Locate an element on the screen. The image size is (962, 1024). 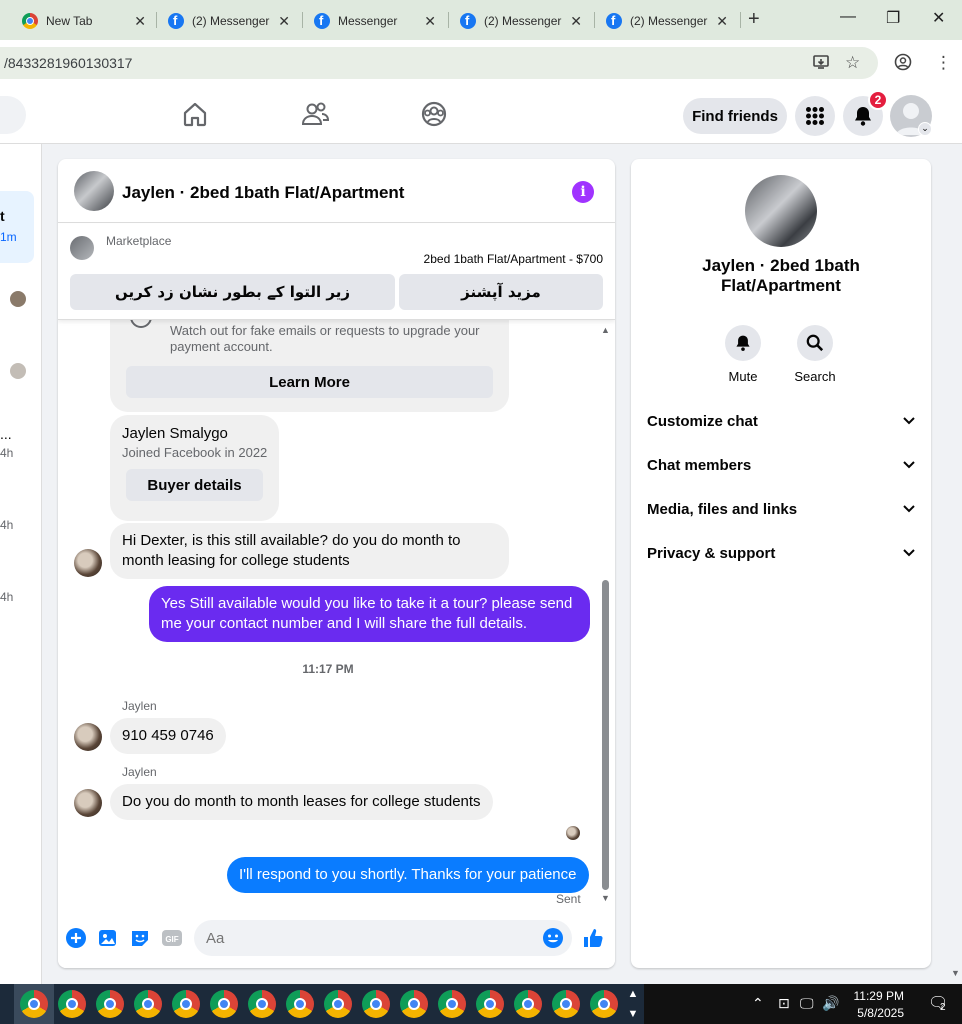
menu-button is located at coordinates (815, 116).